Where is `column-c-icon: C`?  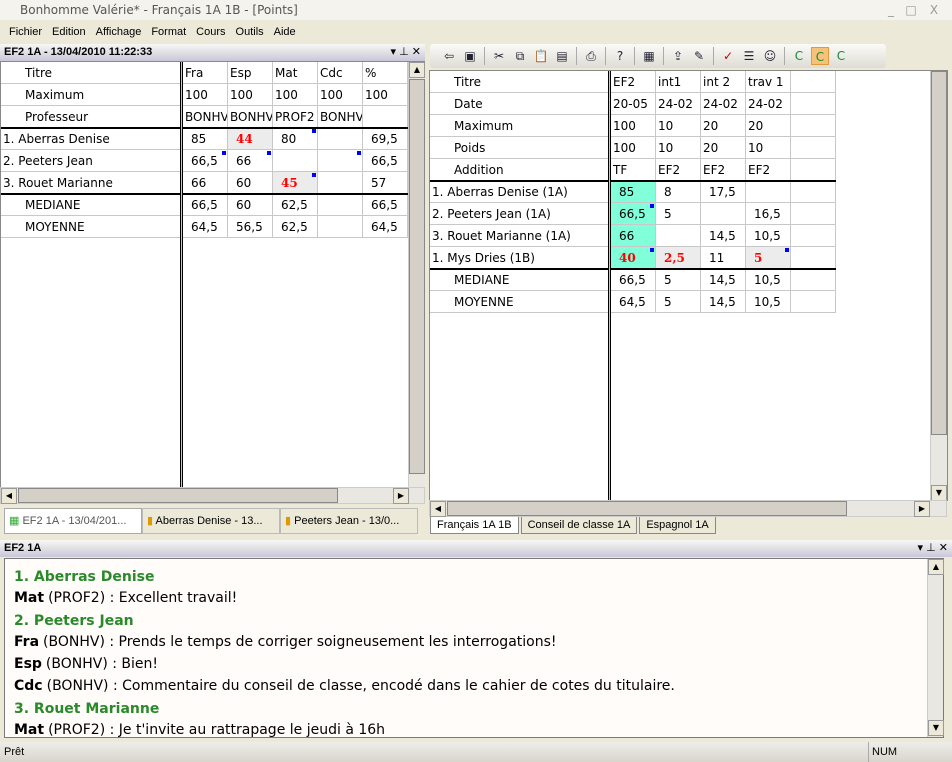
column-c-icon: C is located at coordinates (799, 56).